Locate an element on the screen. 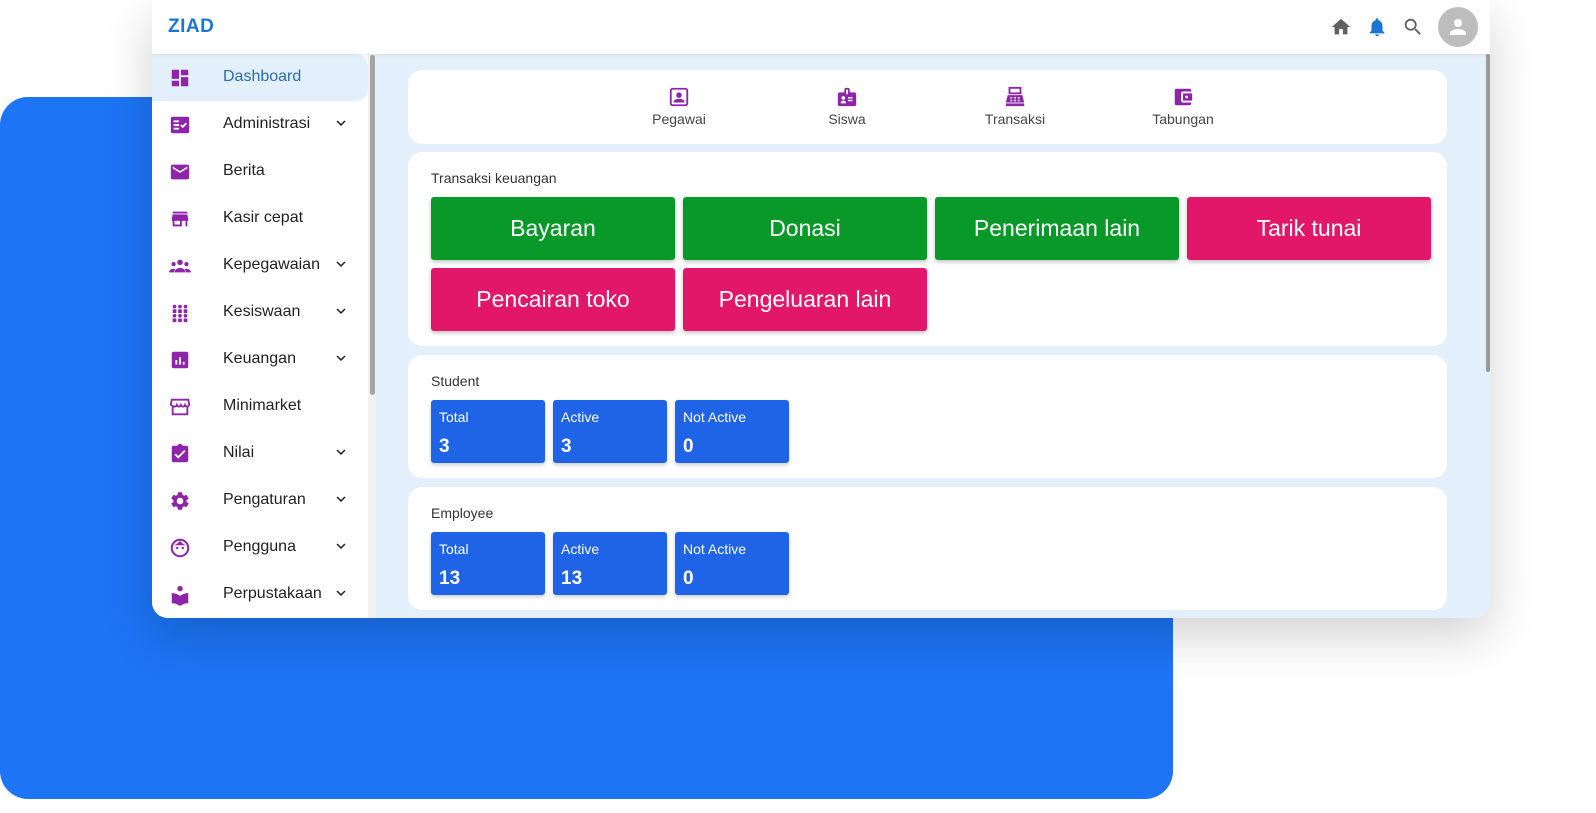 This screenshot has width=1596, height=813. sidebar-item-label: Pengguna is located at coordinates (259, 546).